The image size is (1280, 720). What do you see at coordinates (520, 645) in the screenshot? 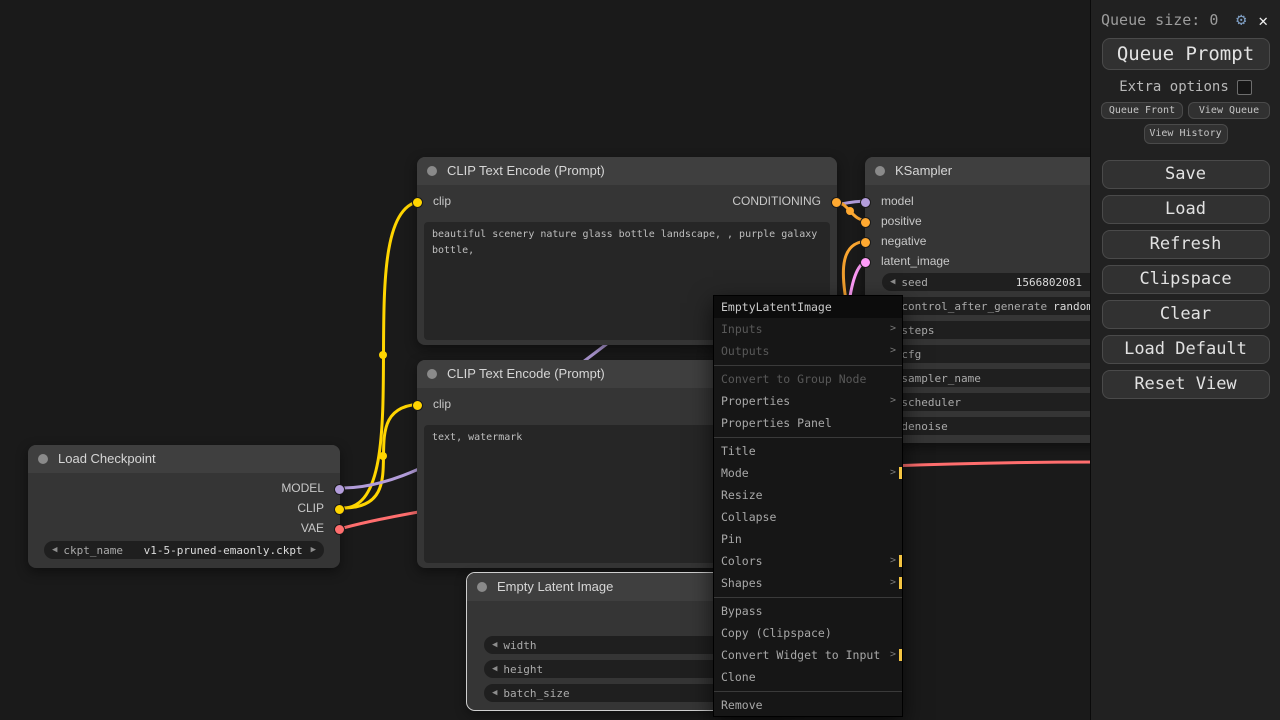
I see `widget-label: width` at bounding box center [520, 645].